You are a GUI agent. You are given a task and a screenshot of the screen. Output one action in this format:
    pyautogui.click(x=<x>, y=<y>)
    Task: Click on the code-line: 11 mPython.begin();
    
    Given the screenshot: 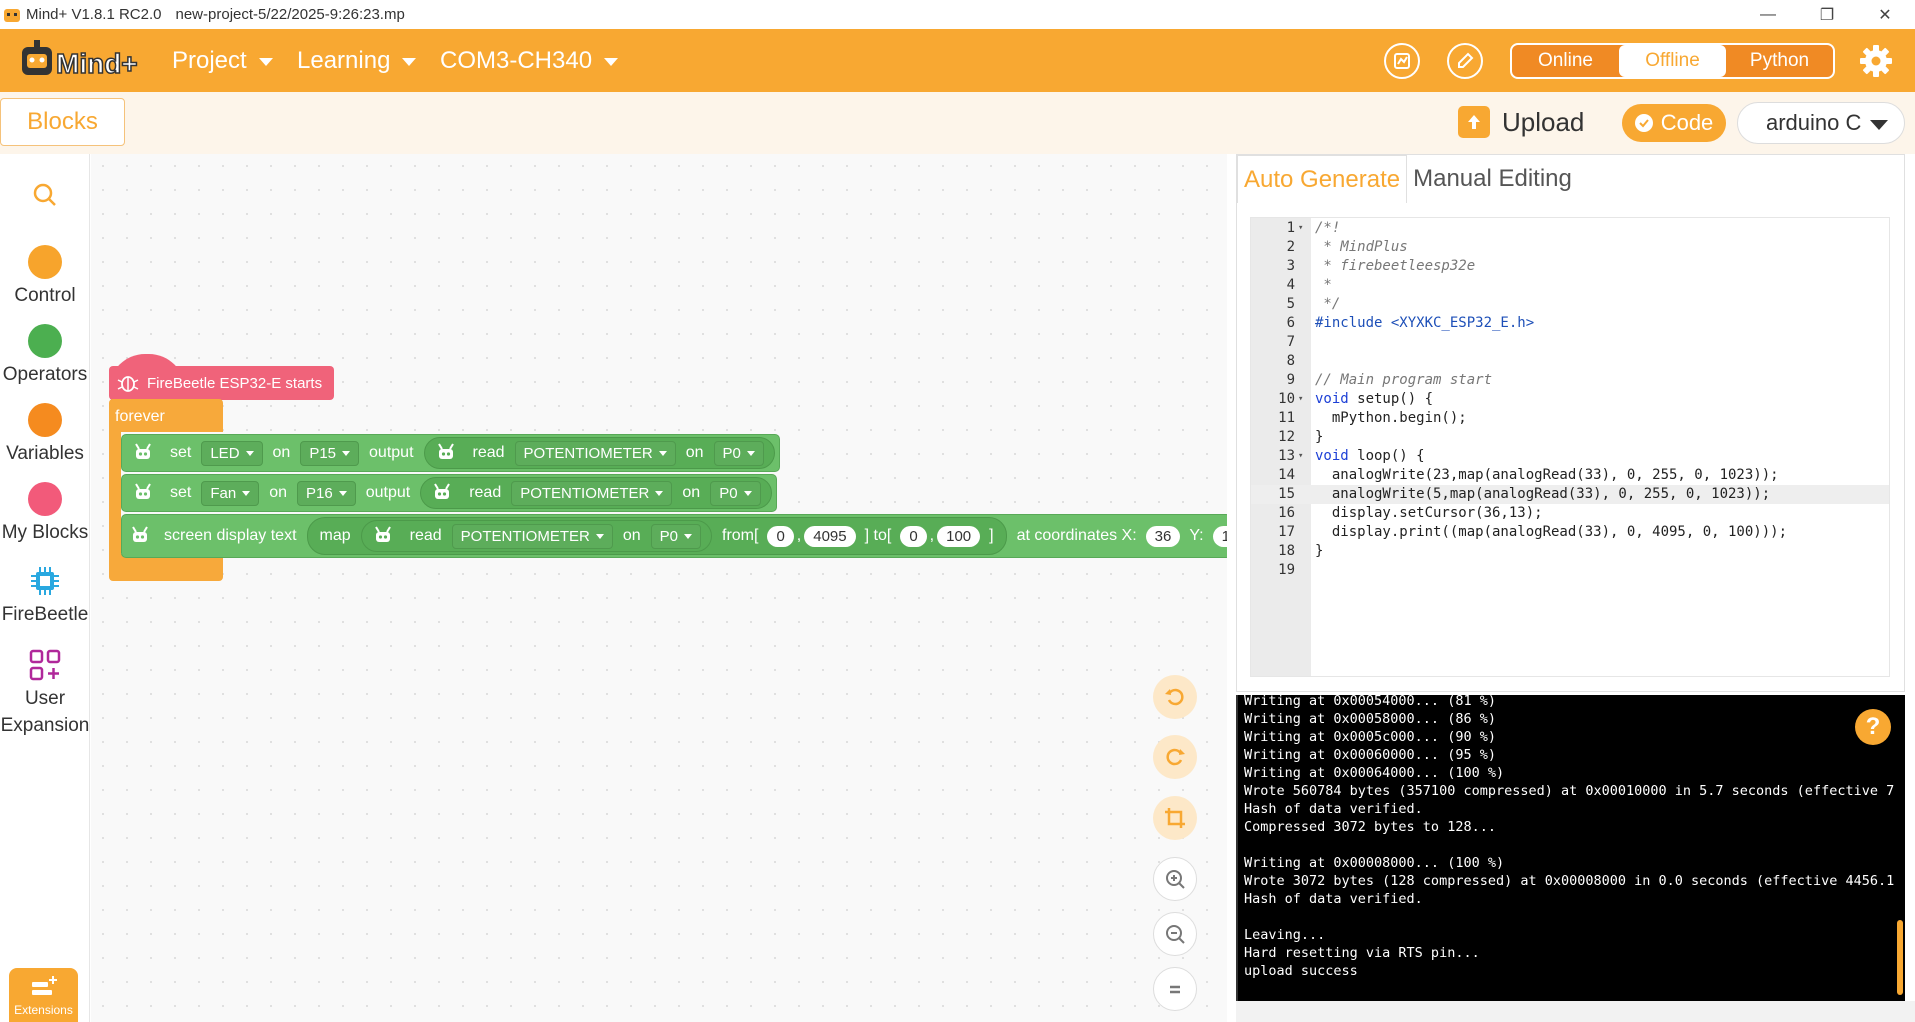 What is the action you would take?
    pyautogui.click(x=1570, y=418)
    